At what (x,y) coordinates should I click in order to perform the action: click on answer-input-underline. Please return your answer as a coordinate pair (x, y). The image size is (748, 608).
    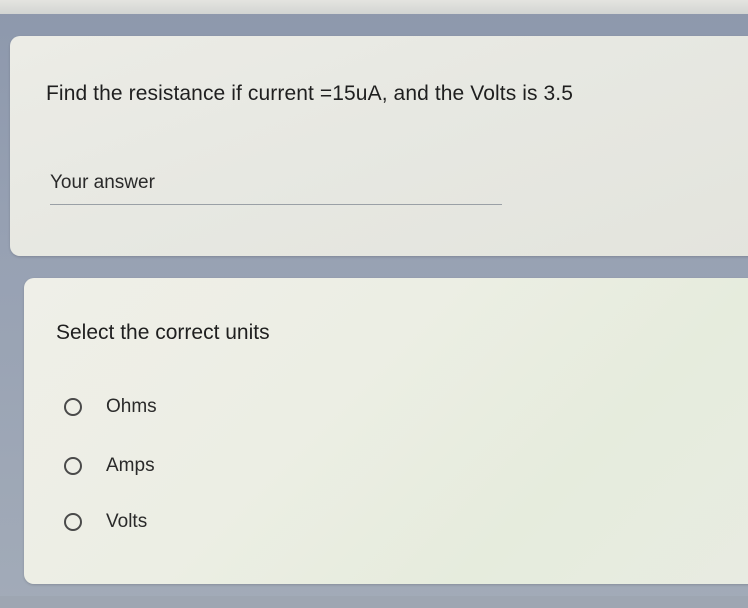
    Looking at the image, I should click on (276, 204).